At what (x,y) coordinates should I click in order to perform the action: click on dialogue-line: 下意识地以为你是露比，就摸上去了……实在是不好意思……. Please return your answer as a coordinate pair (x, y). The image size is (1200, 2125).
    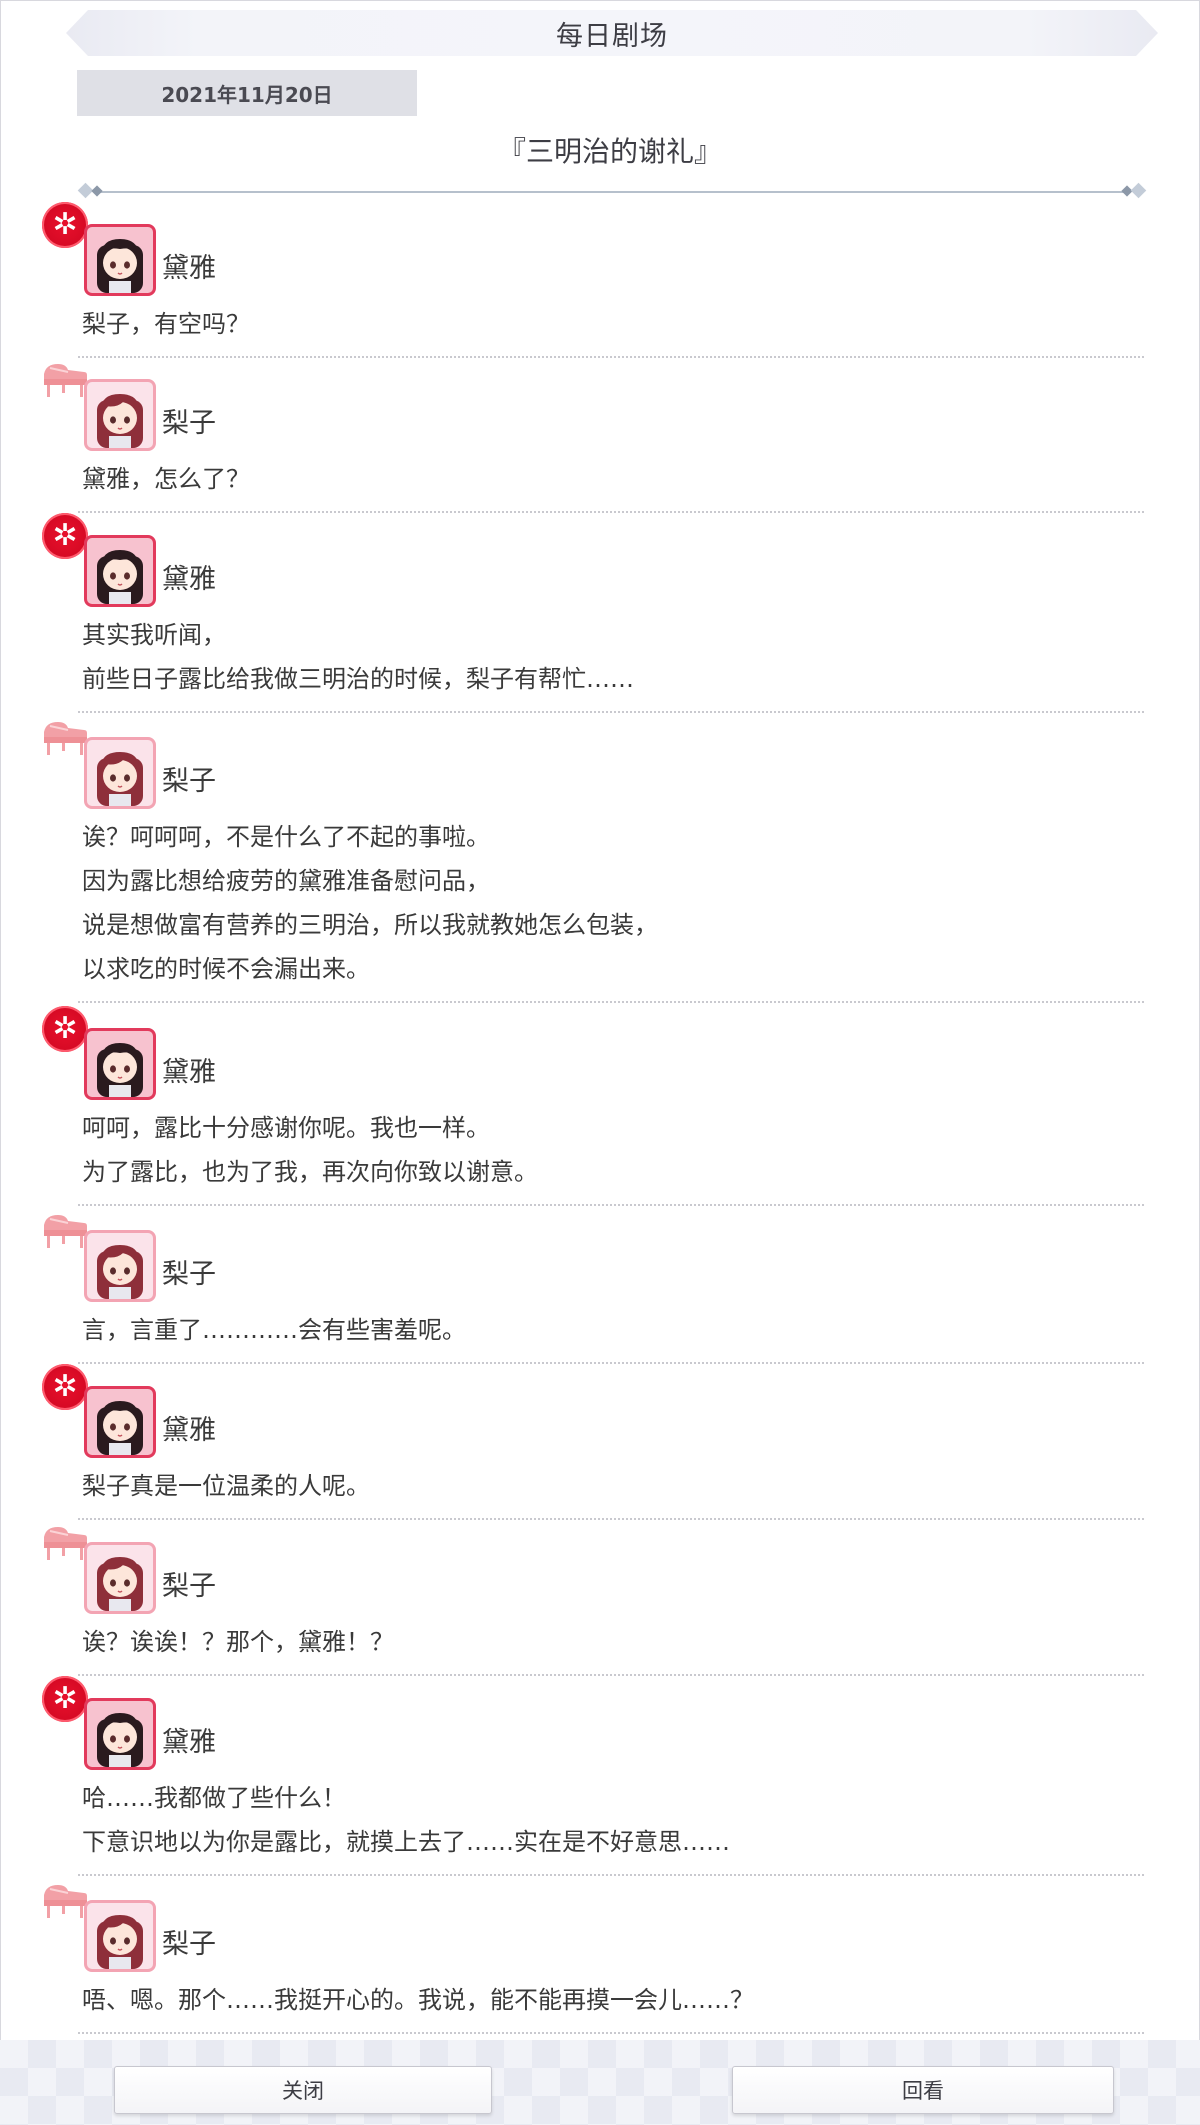
    Looking at the image, I should click on (406, 1842).